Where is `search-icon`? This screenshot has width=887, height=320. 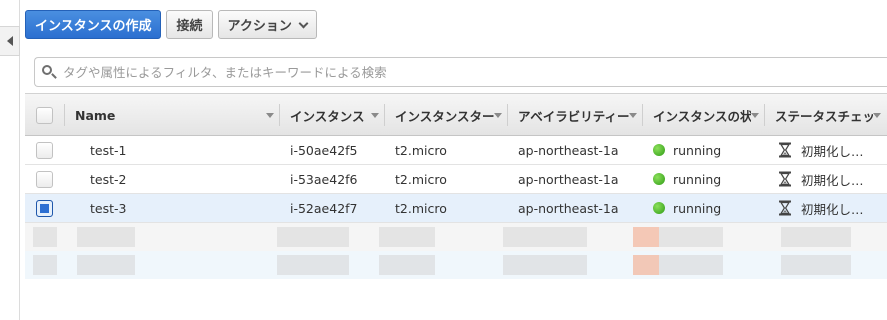 search-icon is located at coordinates (49, 72).